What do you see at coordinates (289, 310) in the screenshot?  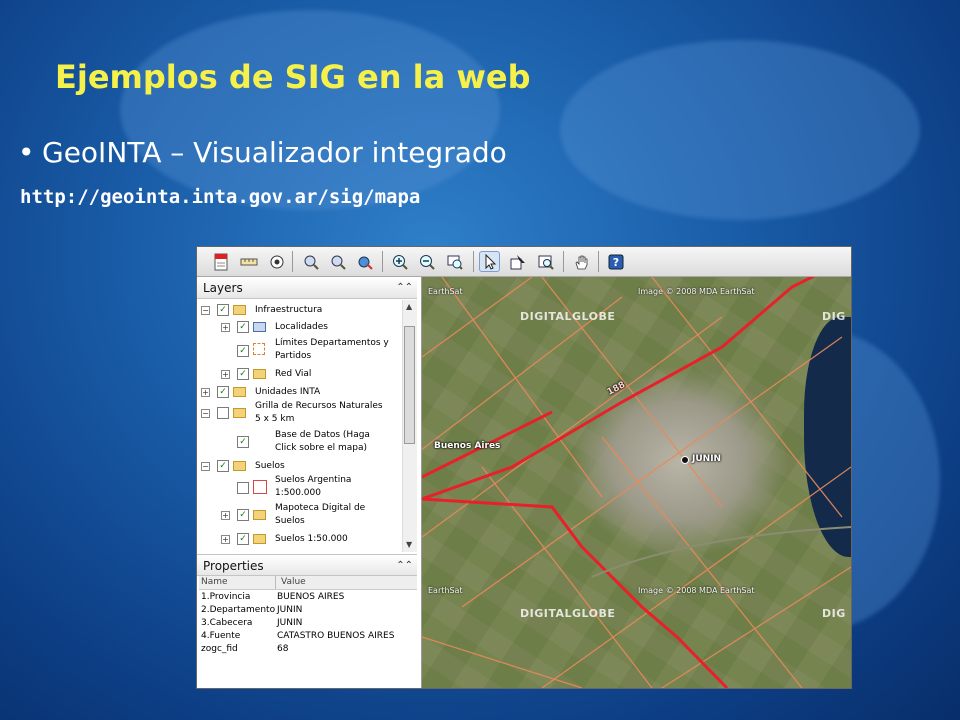 I see `layer-label: Infraestructura` at bounding box center [289, 310].